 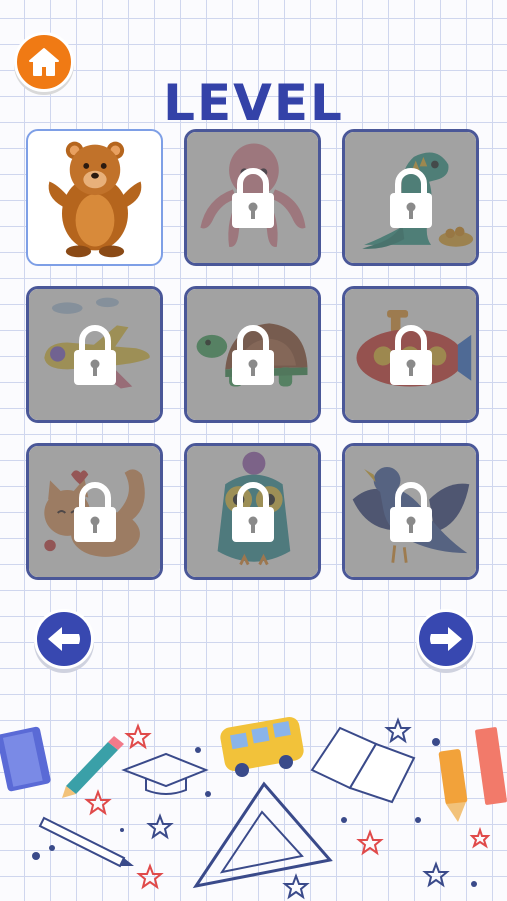 I want to click on ruler-icon, so click(x=491, y=766).